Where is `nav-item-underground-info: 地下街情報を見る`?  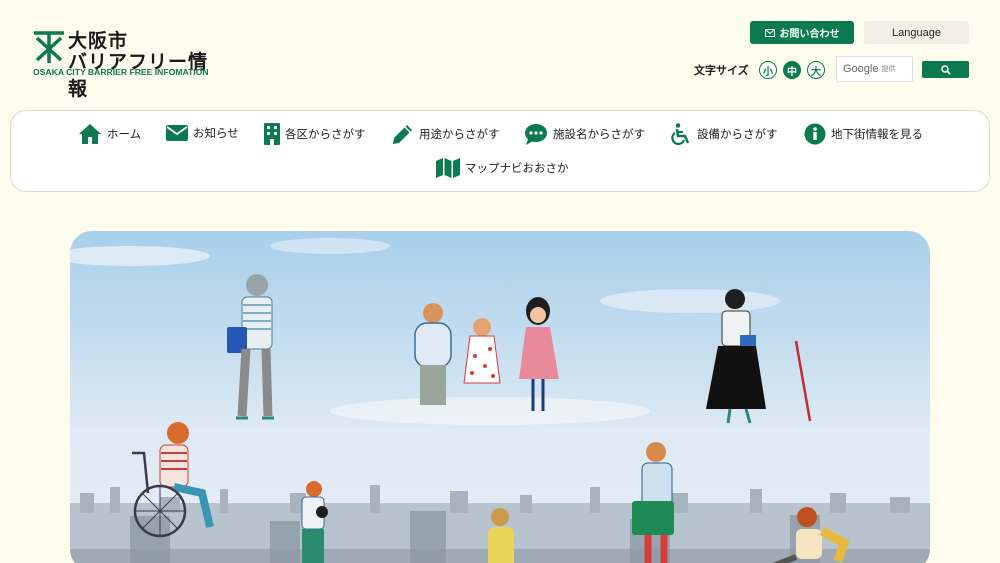 nav-item-underground-info: 地下街情報を見る is located at coordinates (863, 134).